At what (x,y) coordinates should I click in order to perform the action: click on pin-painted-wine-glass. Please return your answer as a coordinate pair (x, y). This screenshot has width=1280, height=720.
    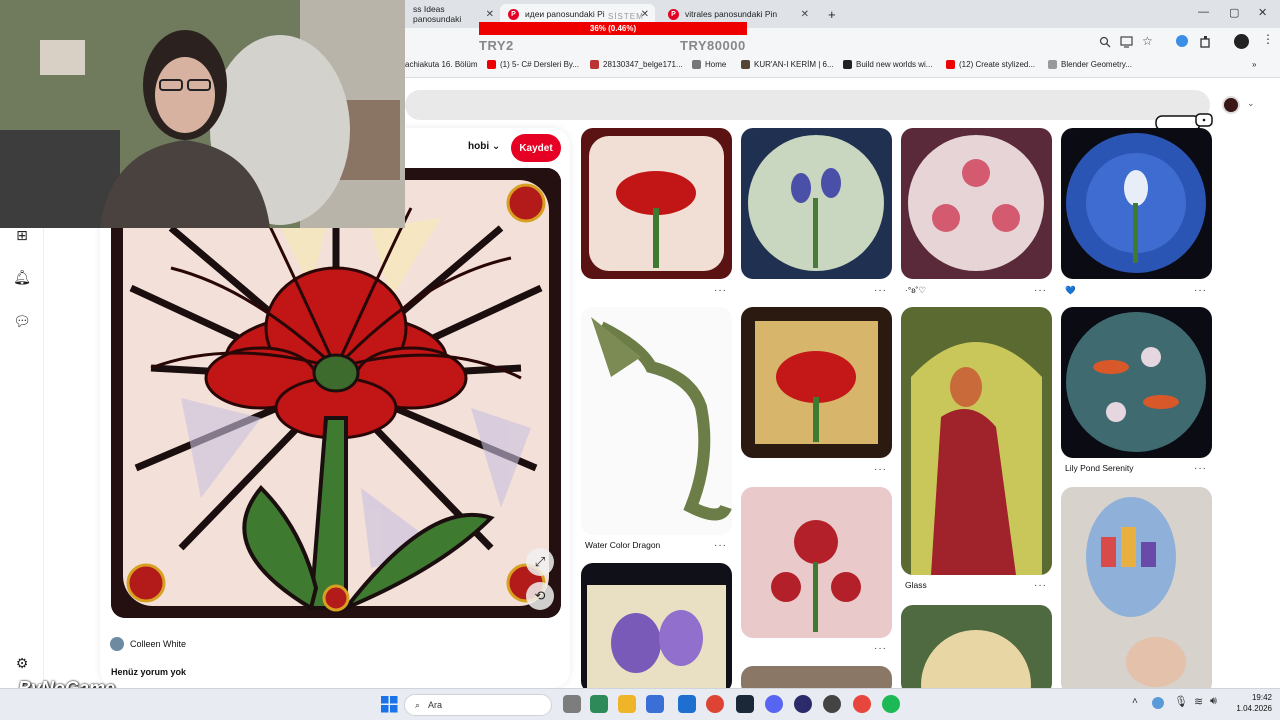
    Looking at the image, I should click on (1136, 591).